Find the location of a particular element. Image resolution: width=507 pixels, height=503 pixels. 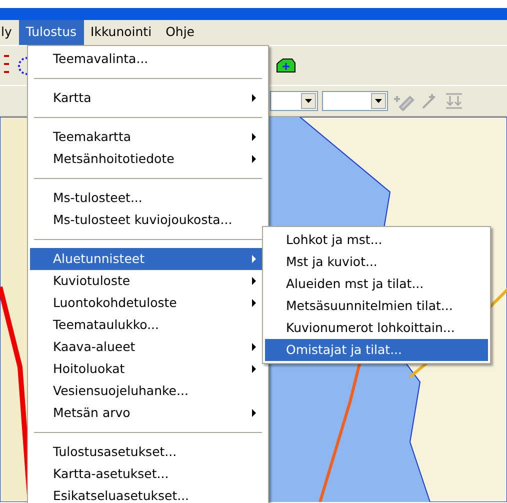

menu-item: Kuviotuloste is located at coordinates (148, 281).